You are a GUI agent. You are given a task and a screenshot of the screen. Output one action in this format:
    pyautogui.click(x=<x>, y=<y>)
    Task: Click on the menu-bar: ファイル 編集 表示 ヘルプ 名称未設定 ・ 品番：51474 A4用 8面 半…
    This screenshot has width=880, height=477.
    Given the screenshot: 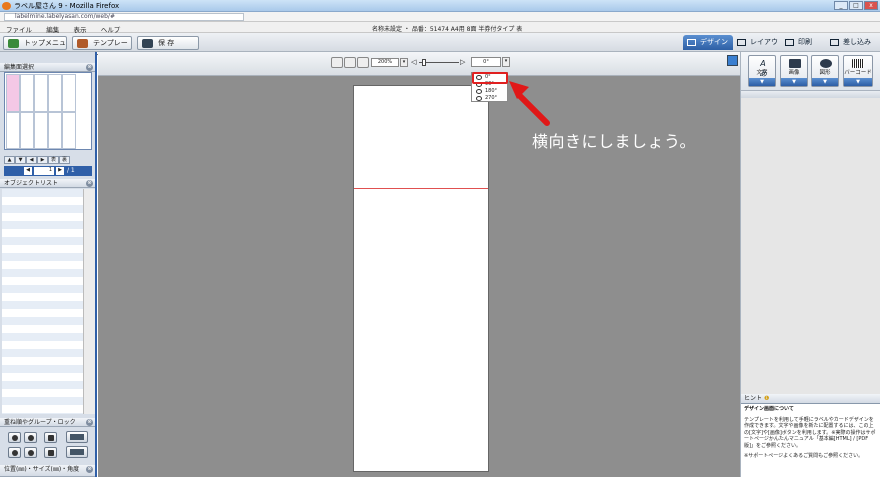 What is the action you would take?
    pyautogui.click(x=440, y=28)
    